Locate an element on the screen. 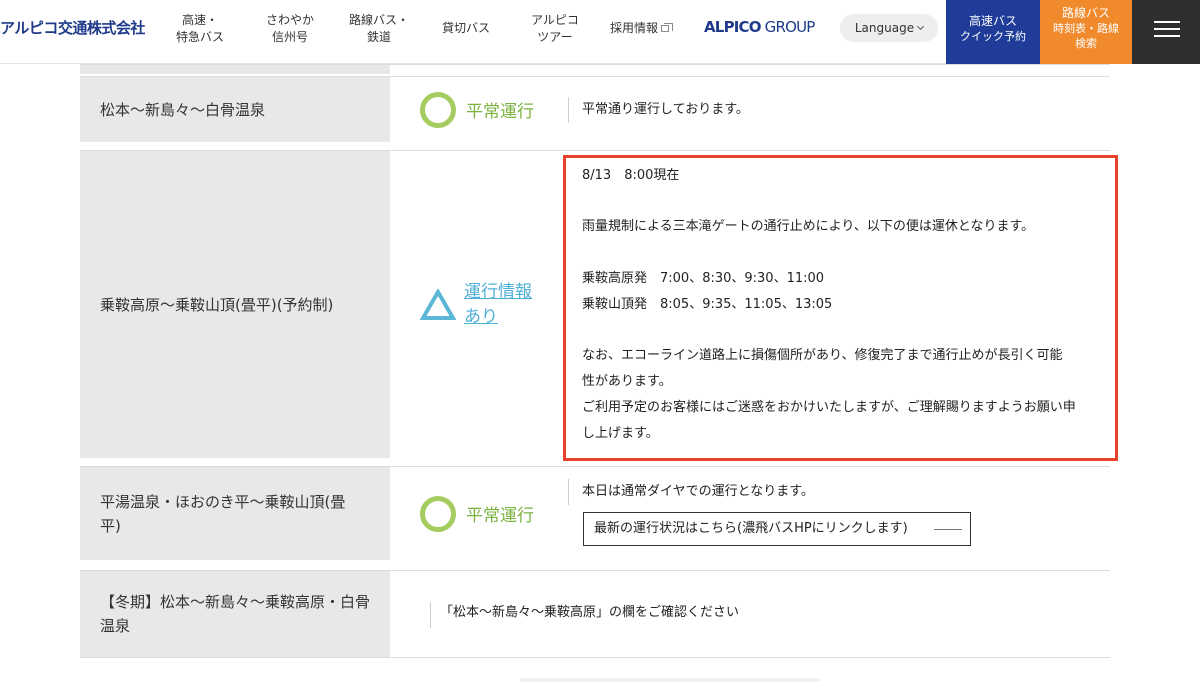  route-timetable-search-button: 路線バス 時刻表・路線 検索 is located at coordinates (1086, 32).